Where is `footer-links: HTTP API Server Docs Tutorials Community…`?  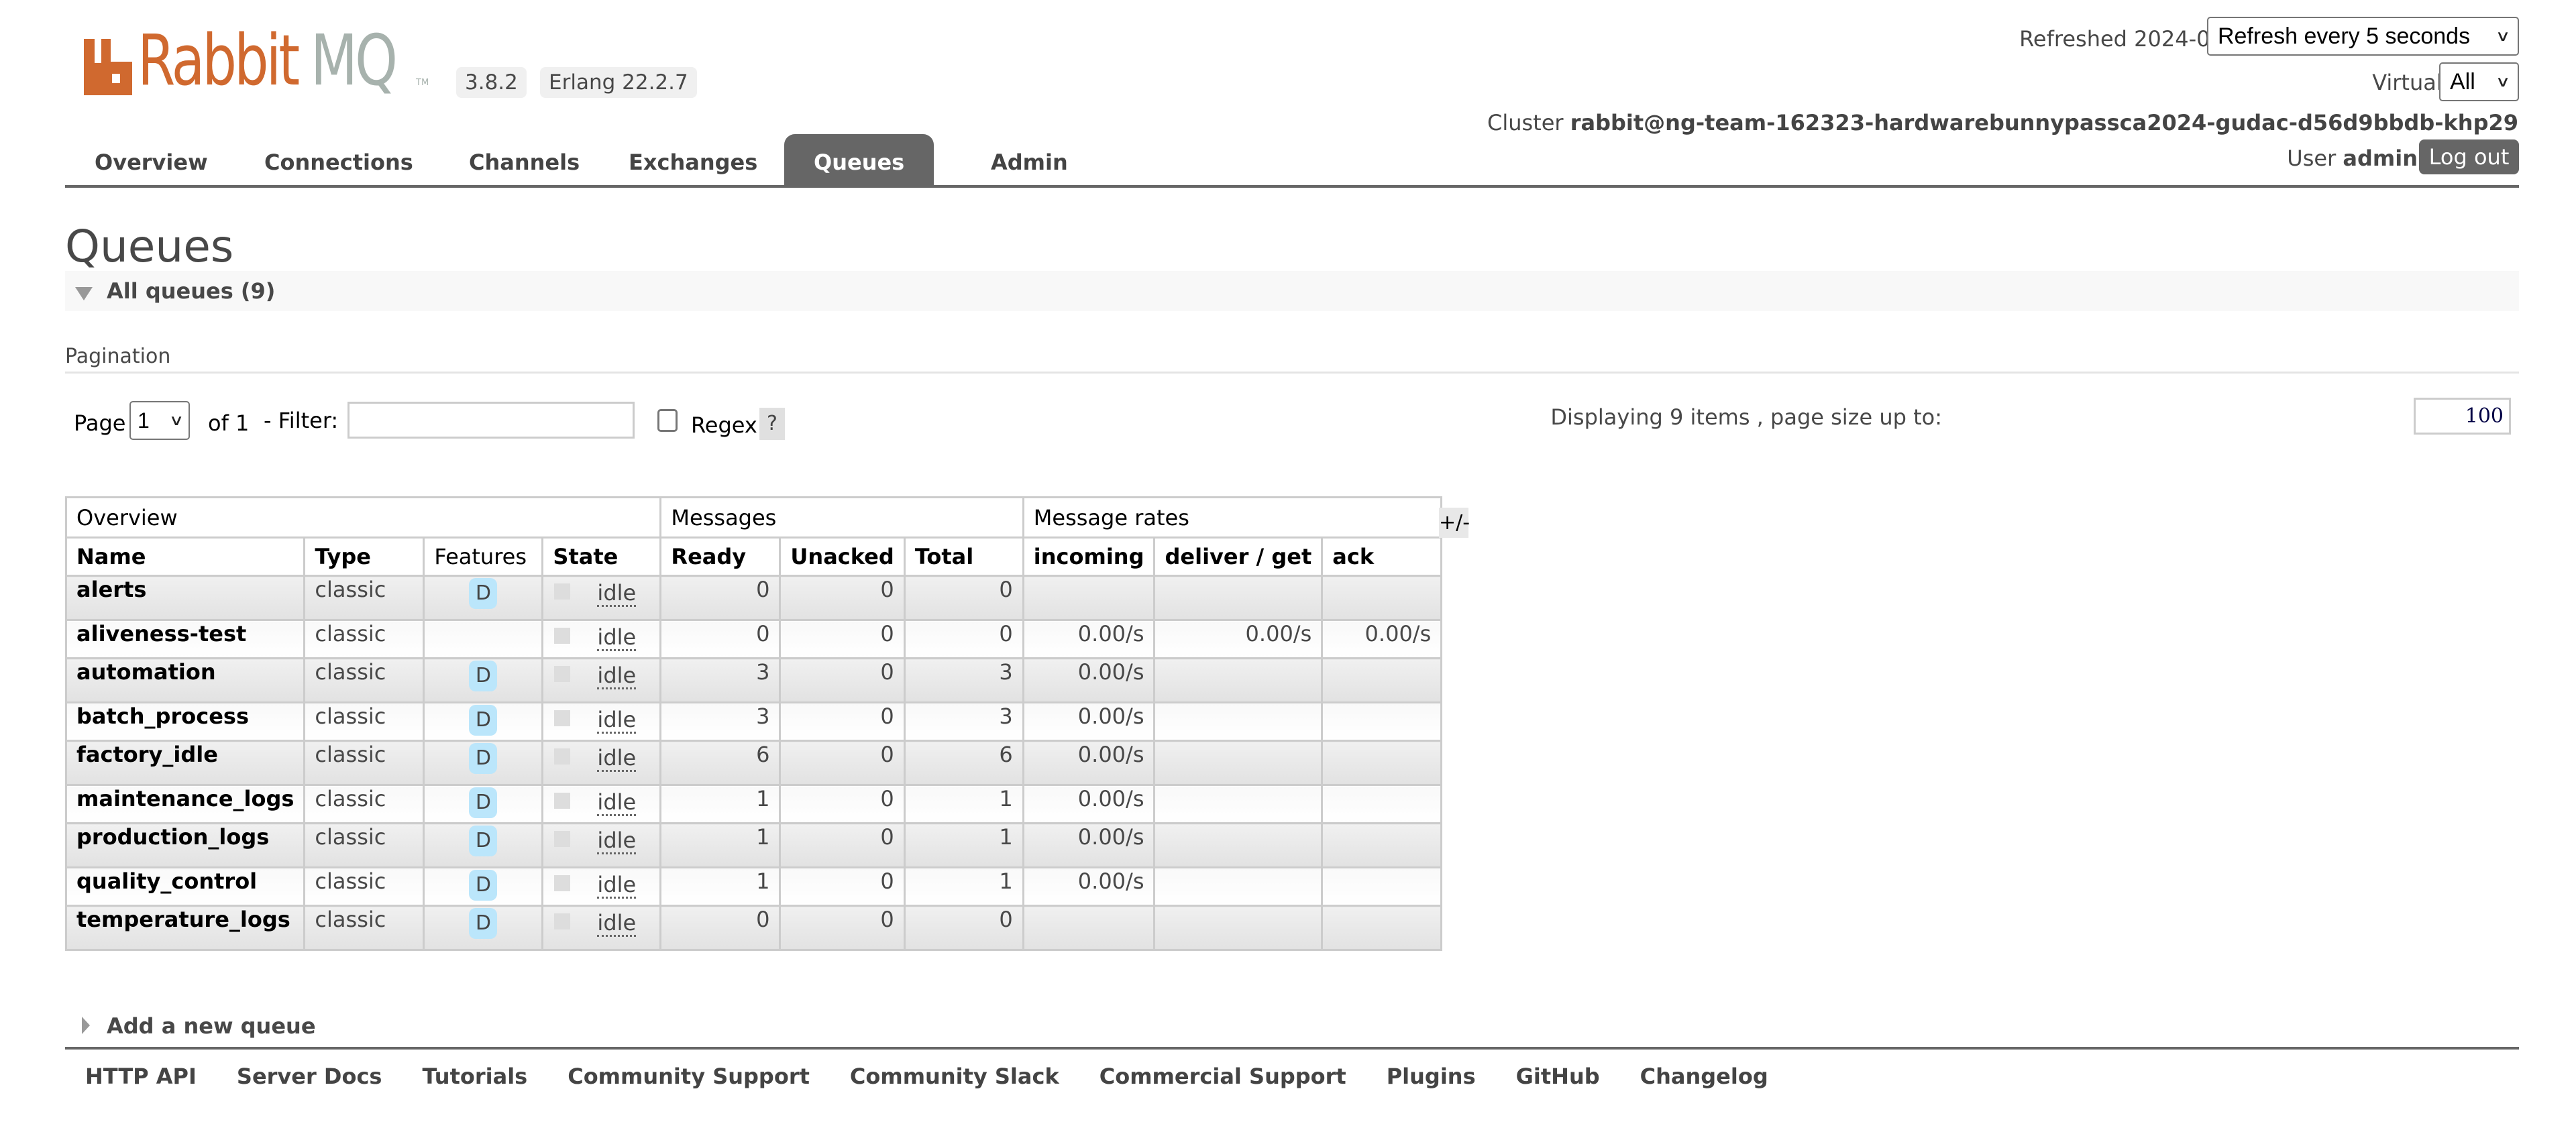
footer-links: HTTP API Server Docs Tutorials Community… is located at coordinates (926, 1076).